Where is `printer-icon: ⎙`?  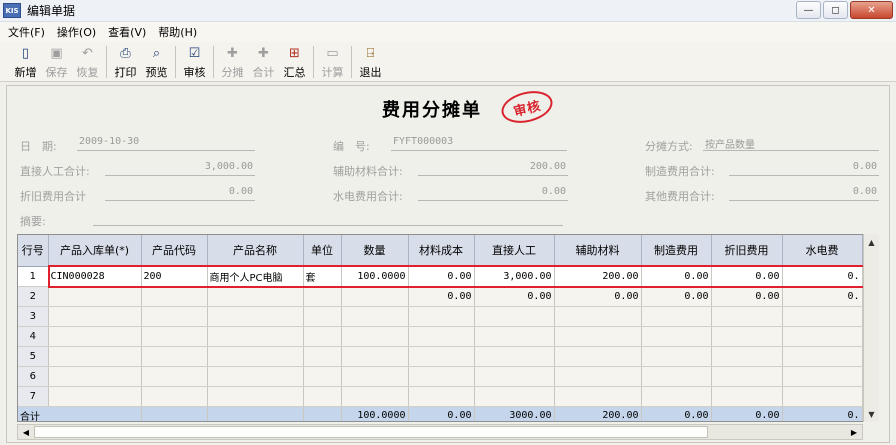
printer-icon: ⎙ is located at coordinates (125, 53).